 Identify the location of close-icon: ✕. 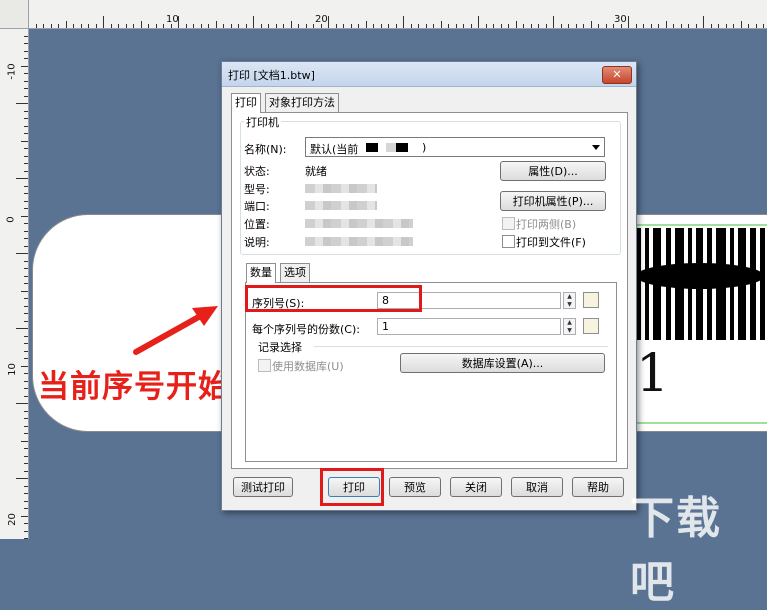
(617, 75).